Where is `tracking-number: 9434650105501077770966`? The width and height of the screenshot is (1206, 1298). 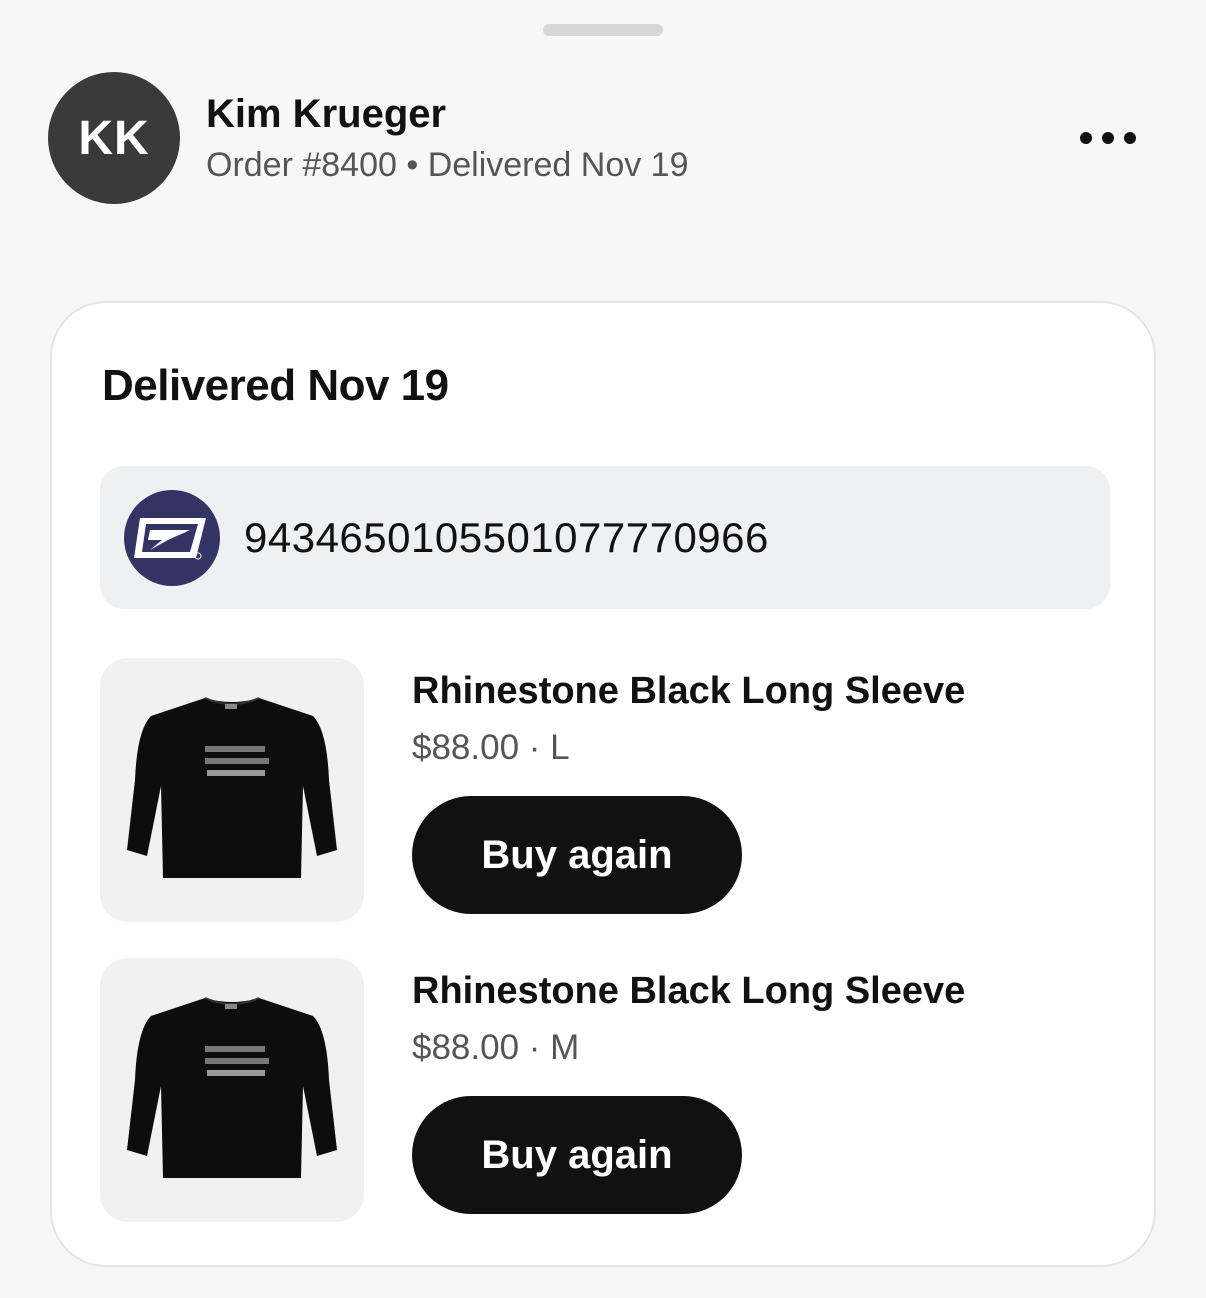
tracking-number: 9434650105501077770966 is located at coordinates (506, 537).